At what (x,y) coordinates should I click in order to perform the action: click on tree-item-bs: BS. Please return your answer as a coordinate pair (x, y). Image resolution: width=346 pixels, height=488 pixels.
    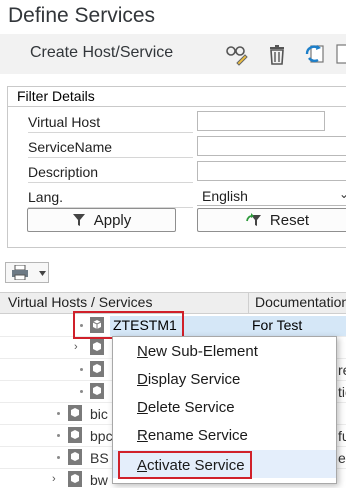
    Looking at the image, I should click on (99, 458).